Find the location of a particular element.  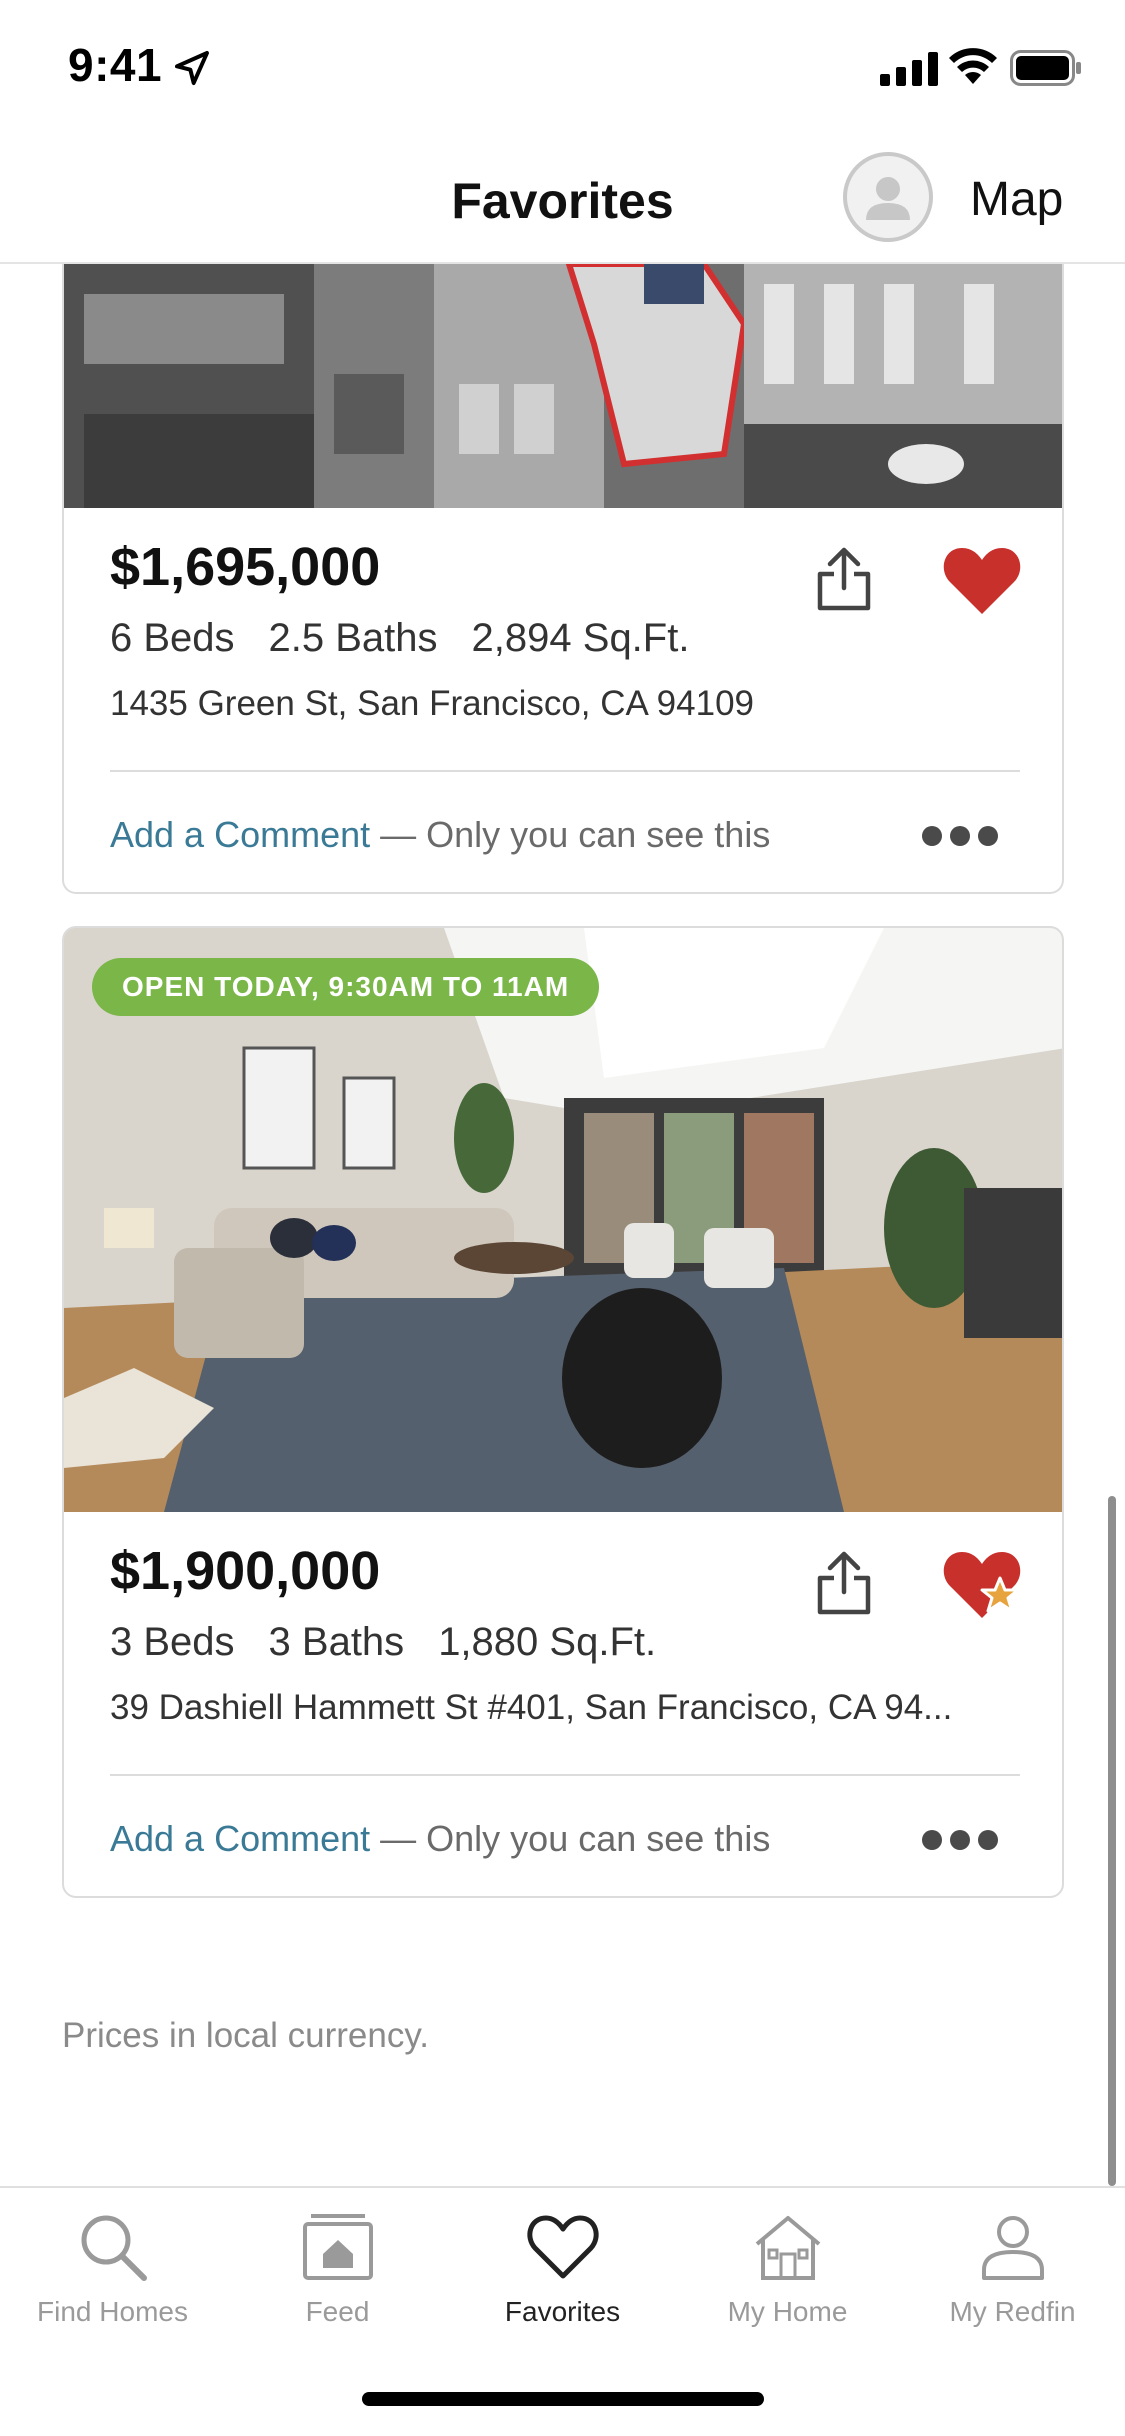

map-button: Map is located at coordinates (1016, 199).